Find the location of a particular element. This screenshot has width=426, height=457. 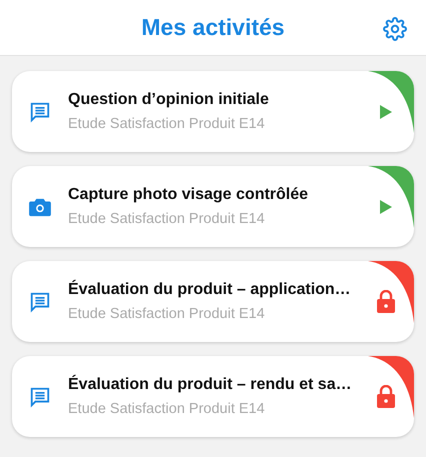

activity-title: Capture photo visage contrôlée is located at coordinates (189, 195).